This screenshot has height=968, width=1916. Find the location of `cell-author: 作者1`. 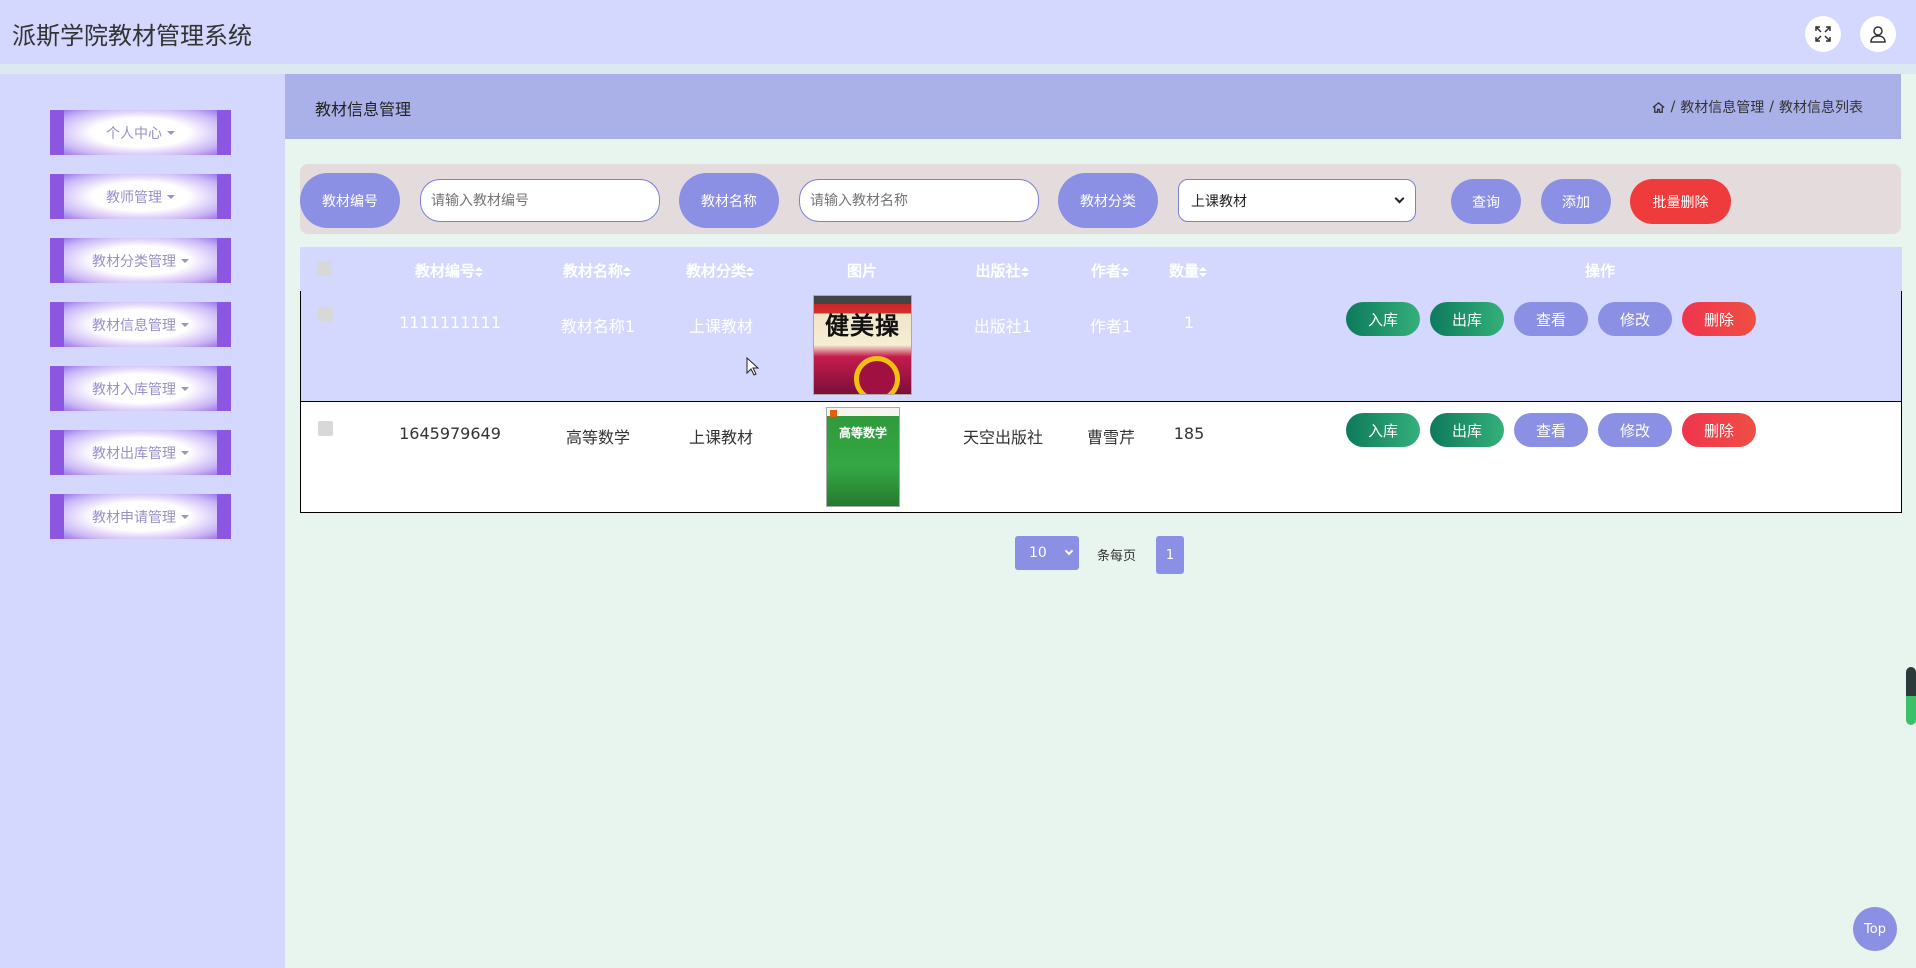

cell-author: 作者1 is located at coordinates (1111, 326).